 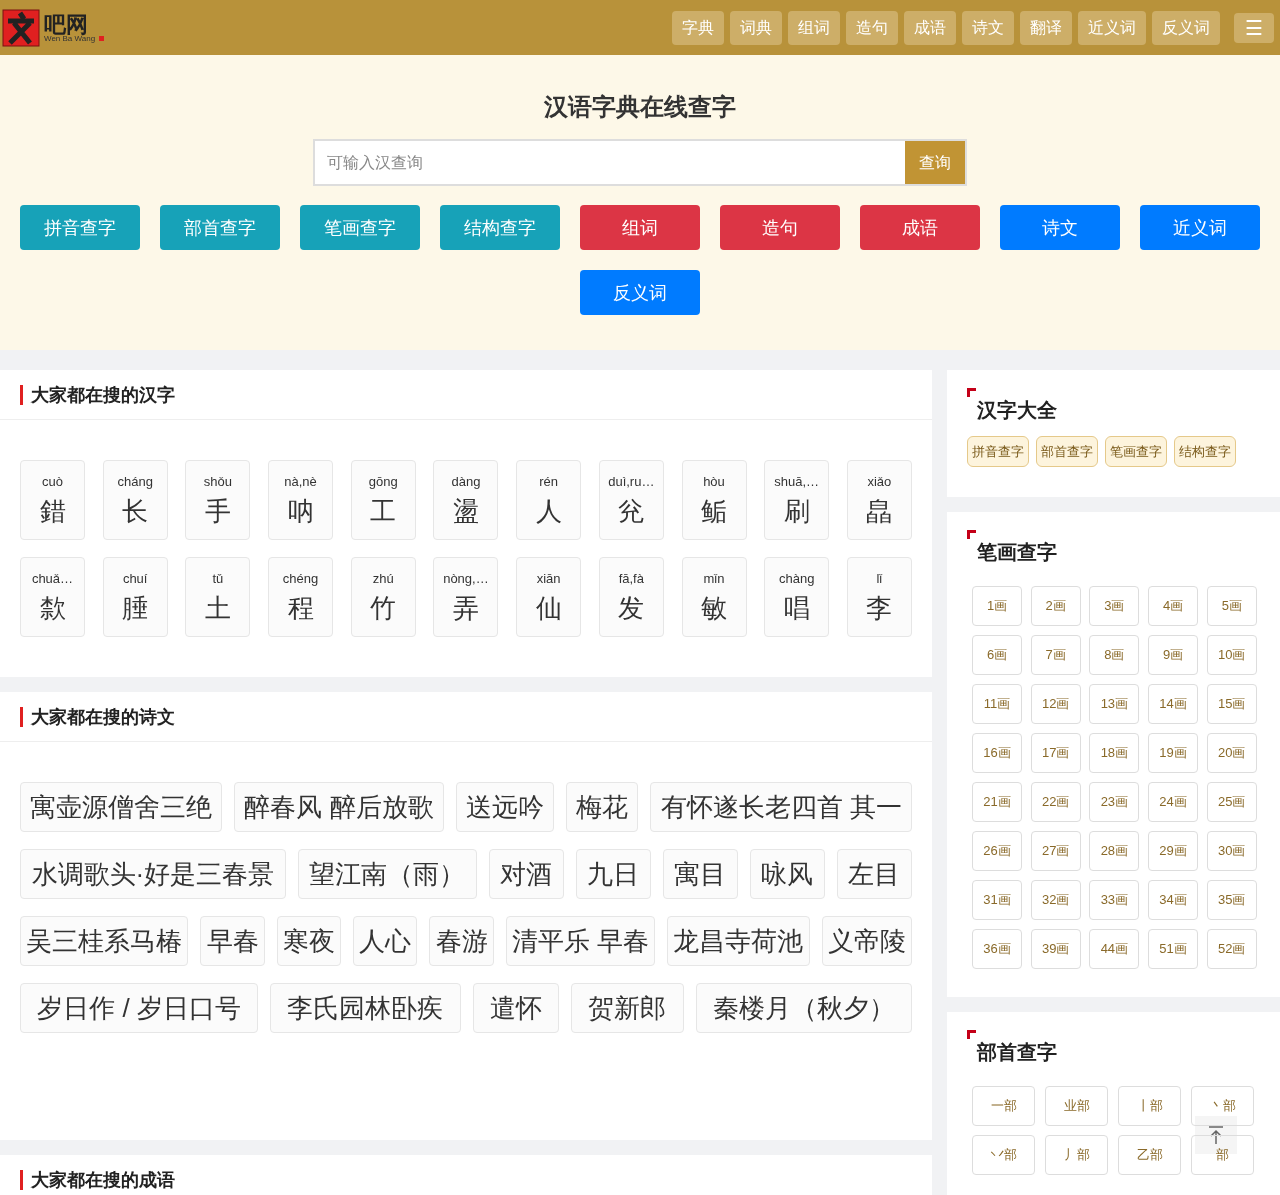 What do you see at coordinates (714, 597) in the screenshot?
I see `character-tile: mǐn 敏` at bounding box center [714, 597].